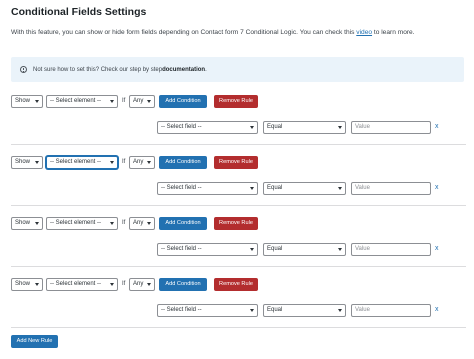 This screenshot has height=359, width=474. What do you see at coordinates (206, 69) in the screenshot?
I see `notice-text-end: .` at bounding box center [206, 69].